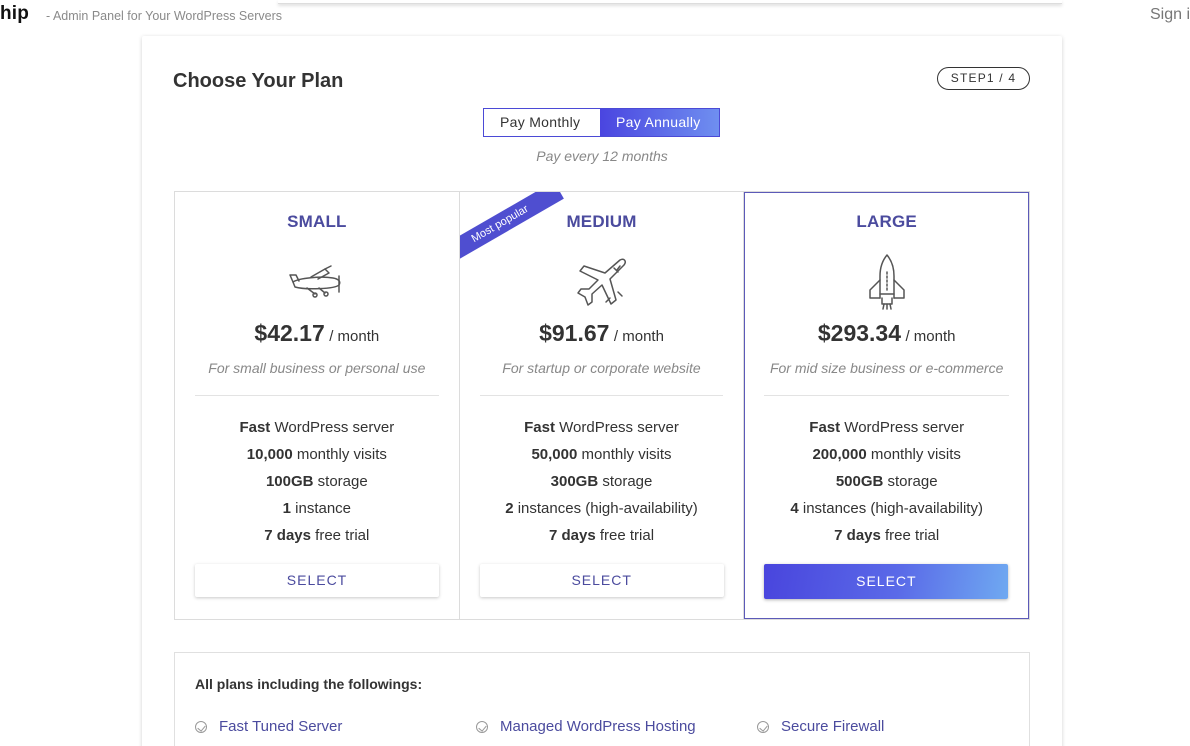  Describe the element at coordinates (886, 454) in the screenshot. I see `feature-item: 200,000 monthly visits` at that location.